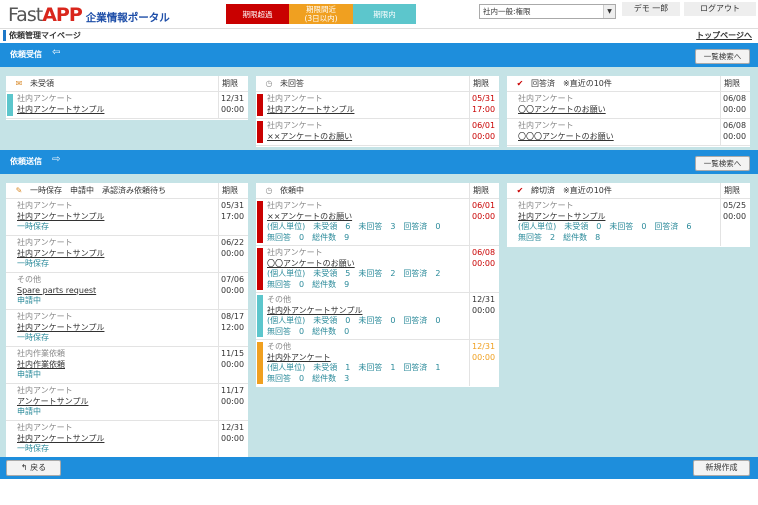 The height and width of the screenshot is (505, 758). What do you see at coordinates (233, 316) in the screenshot?
I see `due-date: 08/17` at bounding box center [233, 316].